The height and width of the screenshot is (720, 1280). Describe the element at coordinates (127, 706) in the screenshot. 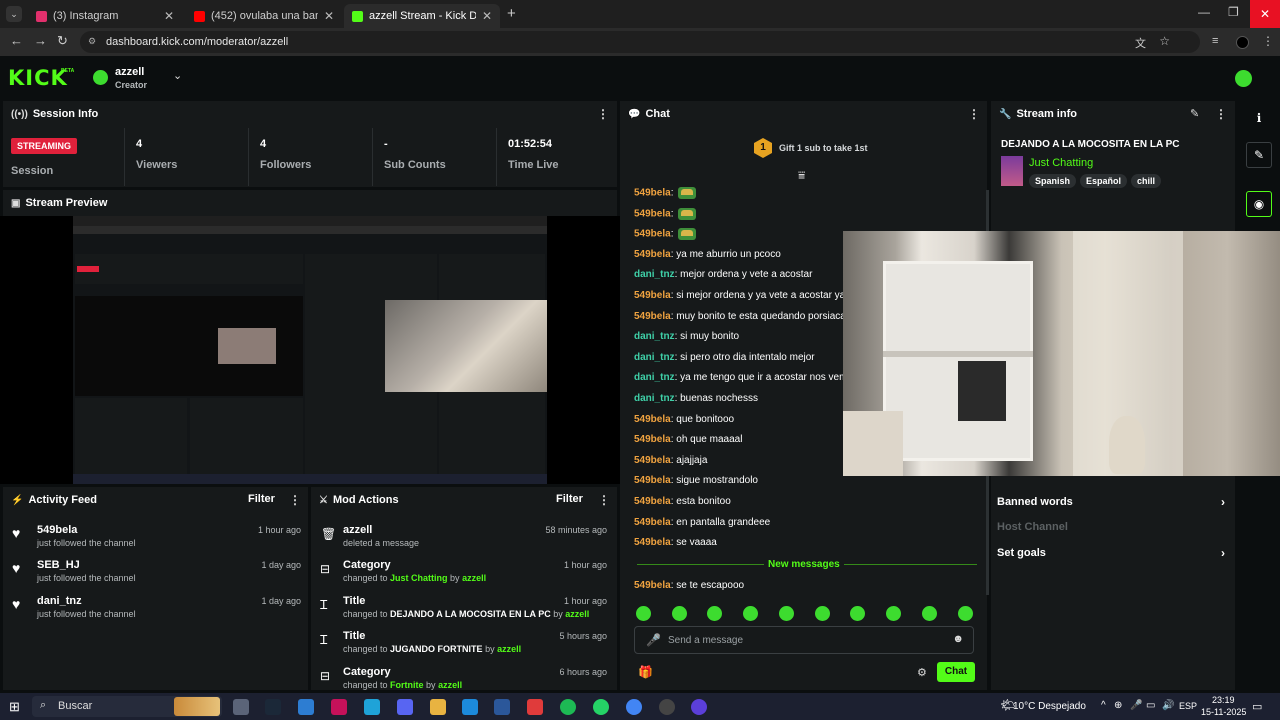

I see `taskbar-search: ⌕ Buscar` at that location.